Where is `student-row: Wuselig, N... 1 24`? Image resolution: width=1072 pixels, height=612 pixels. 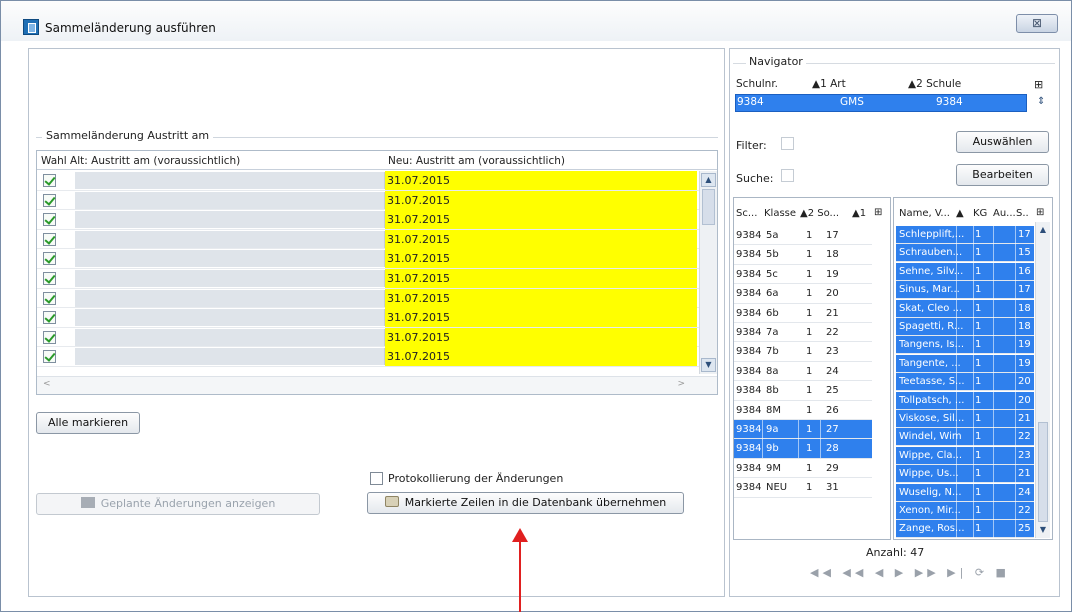 student-row: Wuselig, N... 1 24 is located at coordinates (965, 493).